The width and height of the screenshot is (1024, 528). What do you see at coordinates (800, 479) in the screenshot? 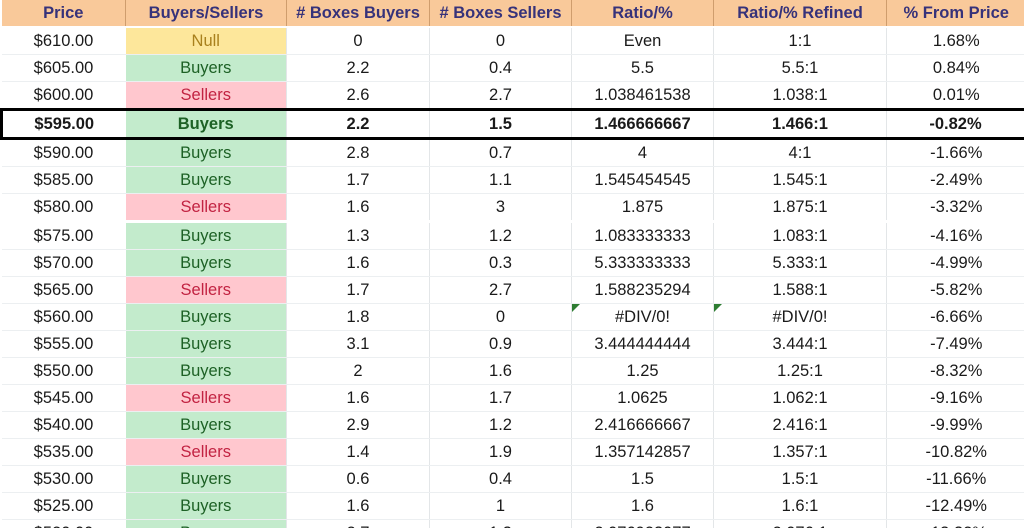
I see `refined-cell: 1.5:1` at bounding box center [800, 479].